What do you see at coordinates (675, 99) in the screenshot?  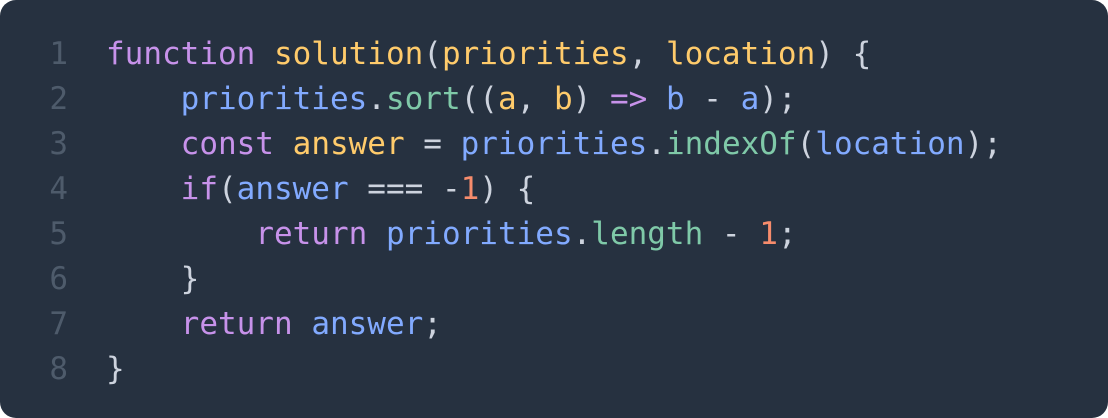 I see `code-token-variable: b` at bounding box center [675, 99].